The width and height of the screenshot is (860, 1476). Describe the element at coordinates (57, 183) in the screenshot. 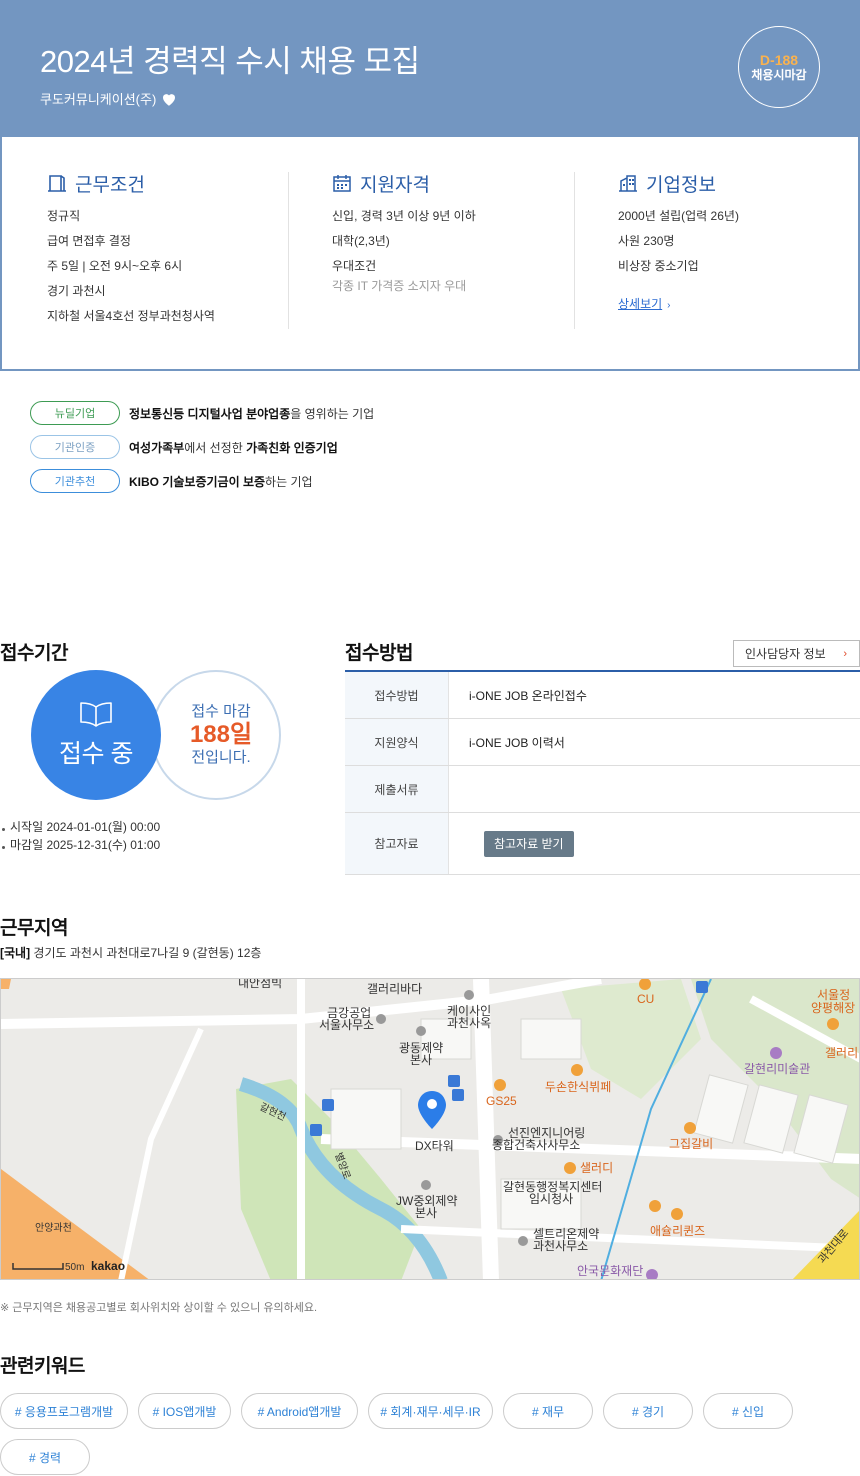

I see `door-icon` at that location.